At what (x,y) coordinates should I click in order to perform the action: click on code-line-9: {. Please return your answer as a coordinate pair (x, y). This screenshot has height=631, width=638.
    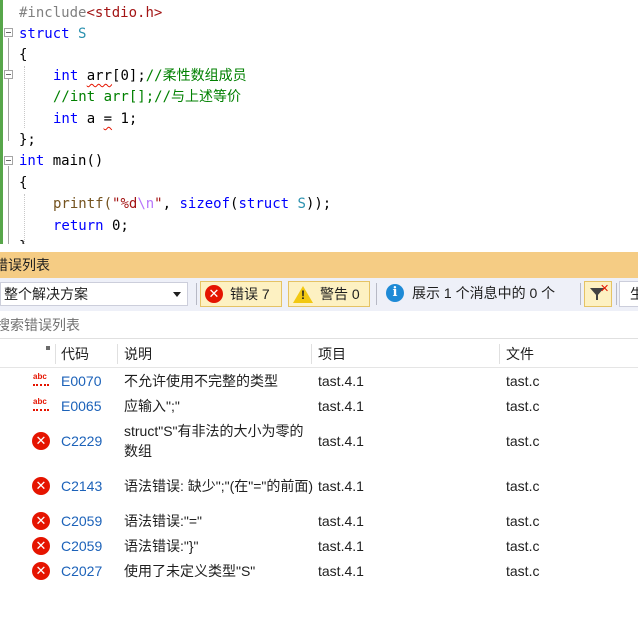
    Looking at the image, I should click on (23, 183).